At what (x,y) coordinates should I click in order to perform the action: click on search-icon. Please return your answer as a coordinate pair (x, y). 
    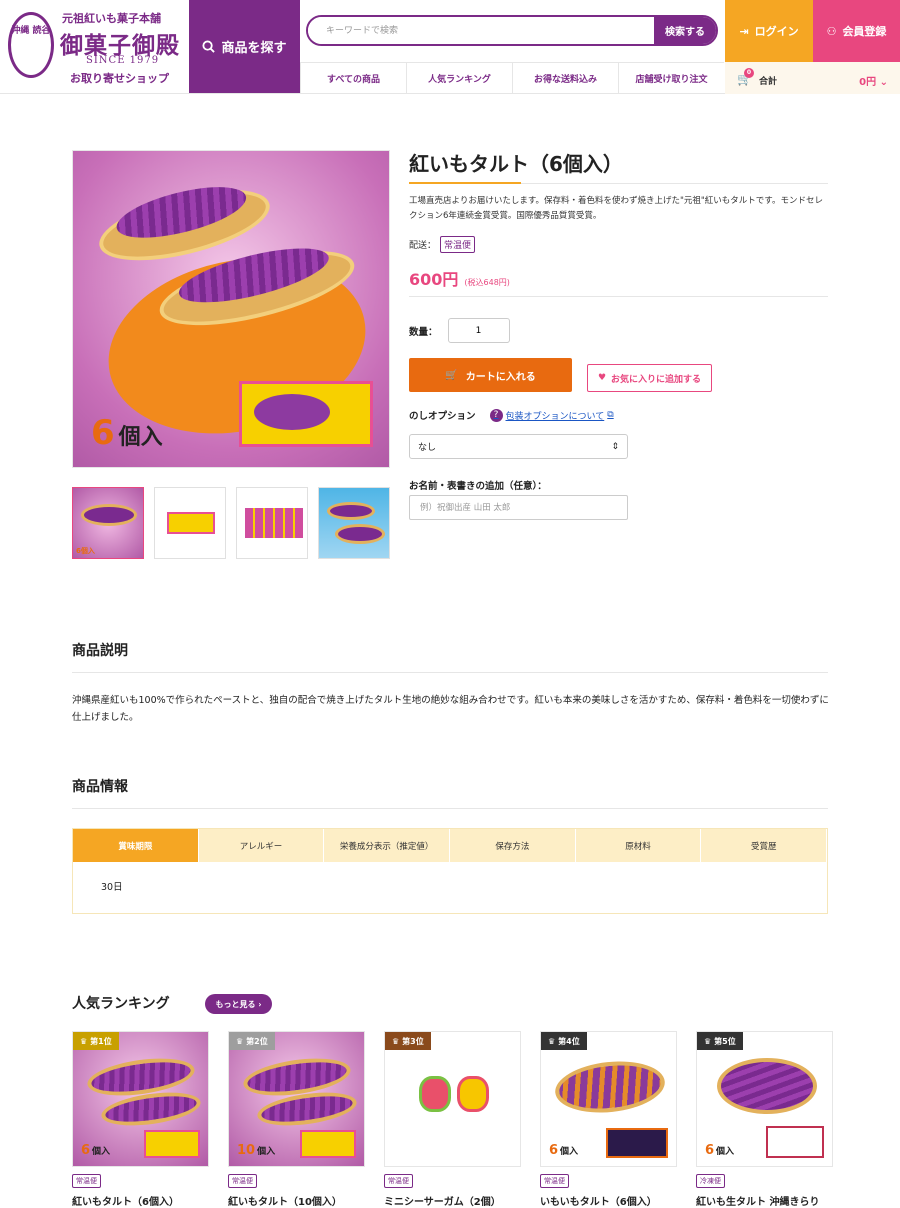
    Looking at the image, I should click on (209, 46).